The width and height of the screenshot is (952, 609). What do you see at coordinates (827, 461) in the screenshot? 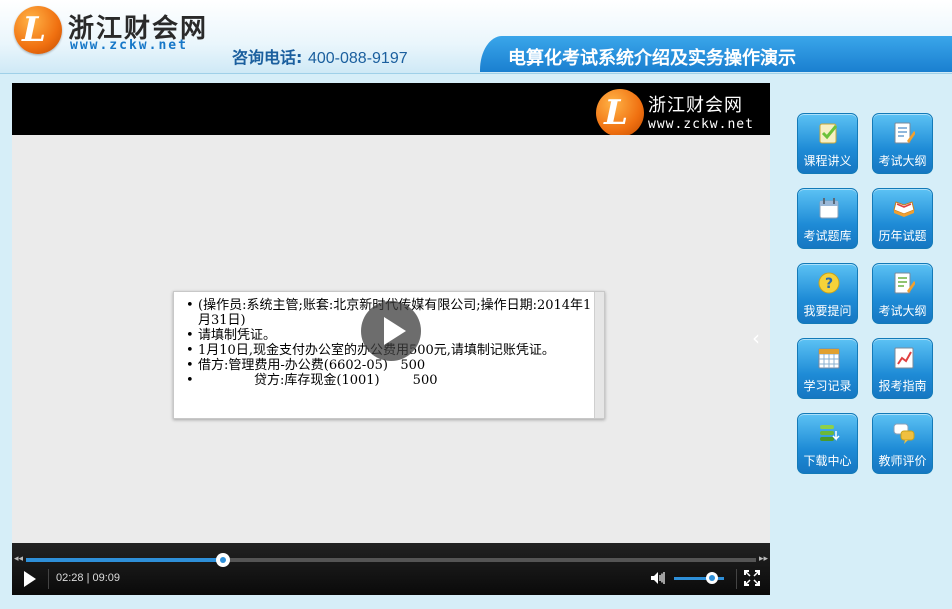
I see `menu-label: 下载中心` at bounding box center [827, 461].